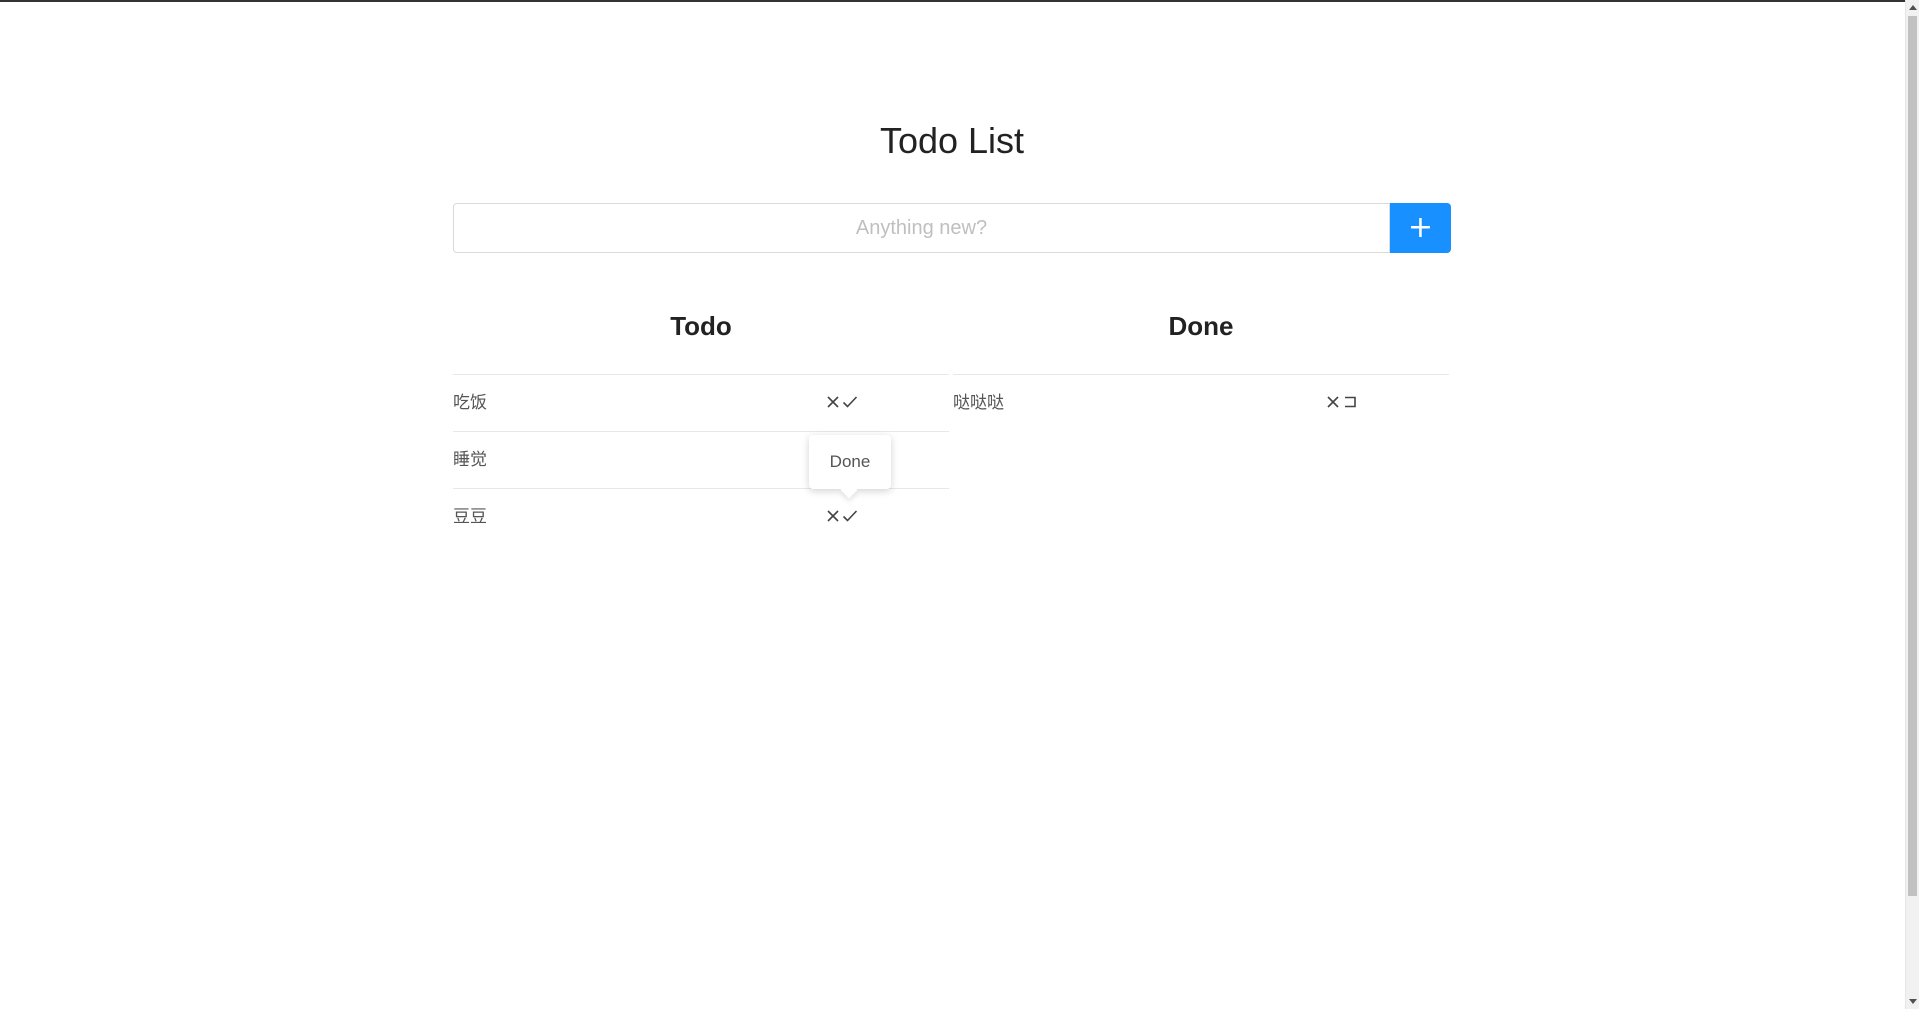 This screenshot has width=1919, height=1009. I want to click on done-item-actions, so click(1342, 403).